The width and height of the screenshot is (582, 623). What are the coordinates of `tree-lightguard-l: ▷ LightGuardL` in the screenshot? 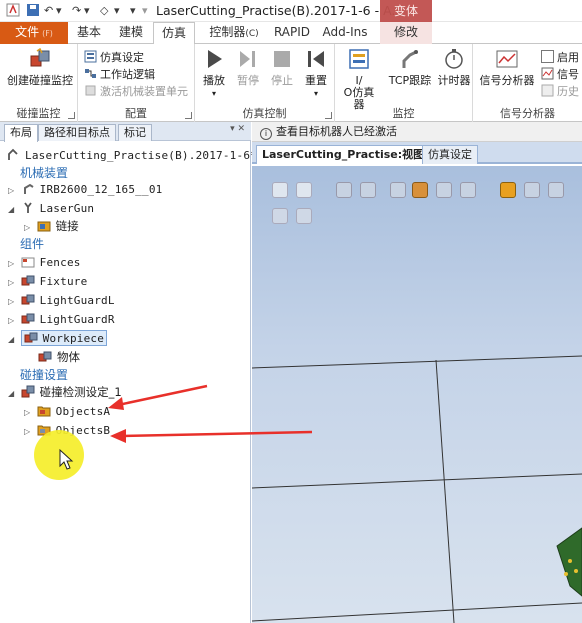 It's located at (61, 300).